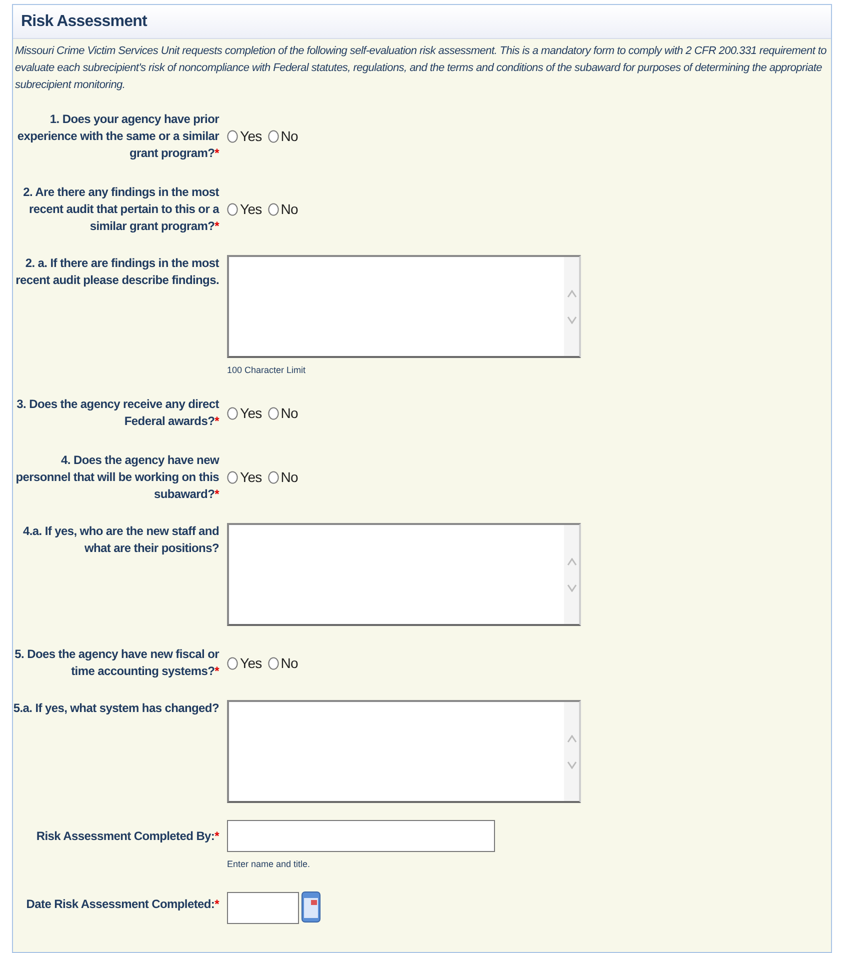 This screenshot has height=953, width=844. Describe the element at coordinates (122, 904) in the screenshot. I see `field-label: Date Risk Assessment Completed:*` at that location.